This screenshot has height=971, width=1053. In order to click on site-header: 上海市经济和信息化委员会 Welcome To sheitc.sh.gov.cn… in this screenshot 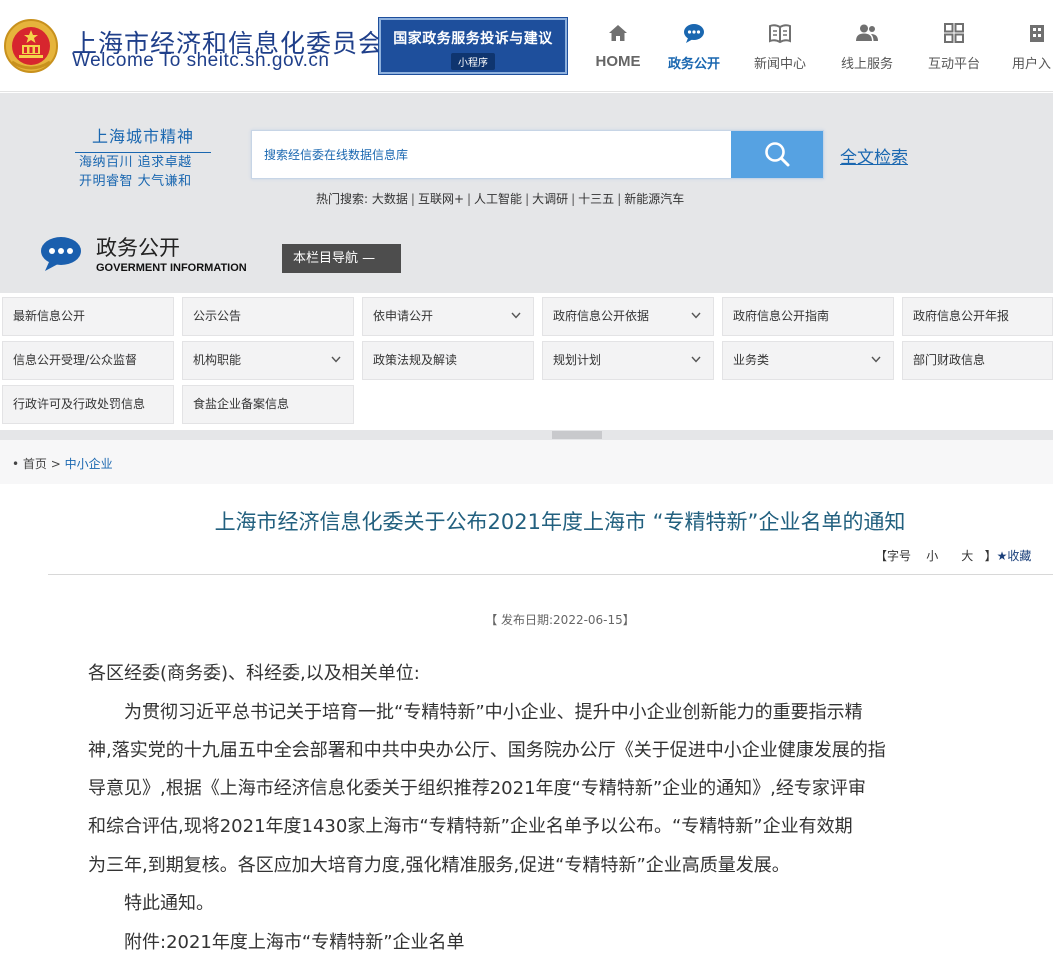, I will do `click(526, 46)`.